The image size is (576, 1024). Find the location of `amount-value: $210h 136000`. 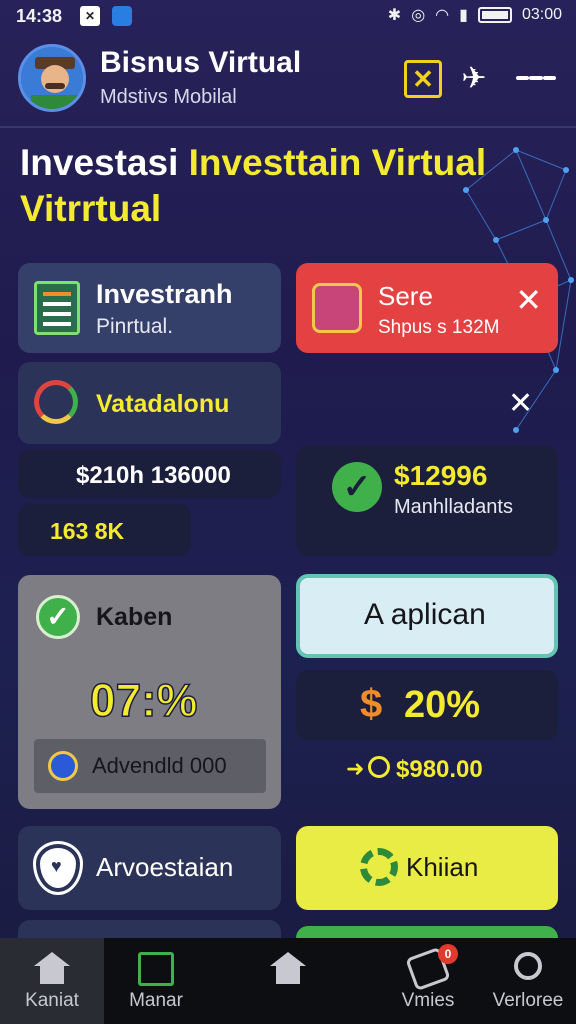

amount-value: $210h 136000 is located at coordinates (153, 475).